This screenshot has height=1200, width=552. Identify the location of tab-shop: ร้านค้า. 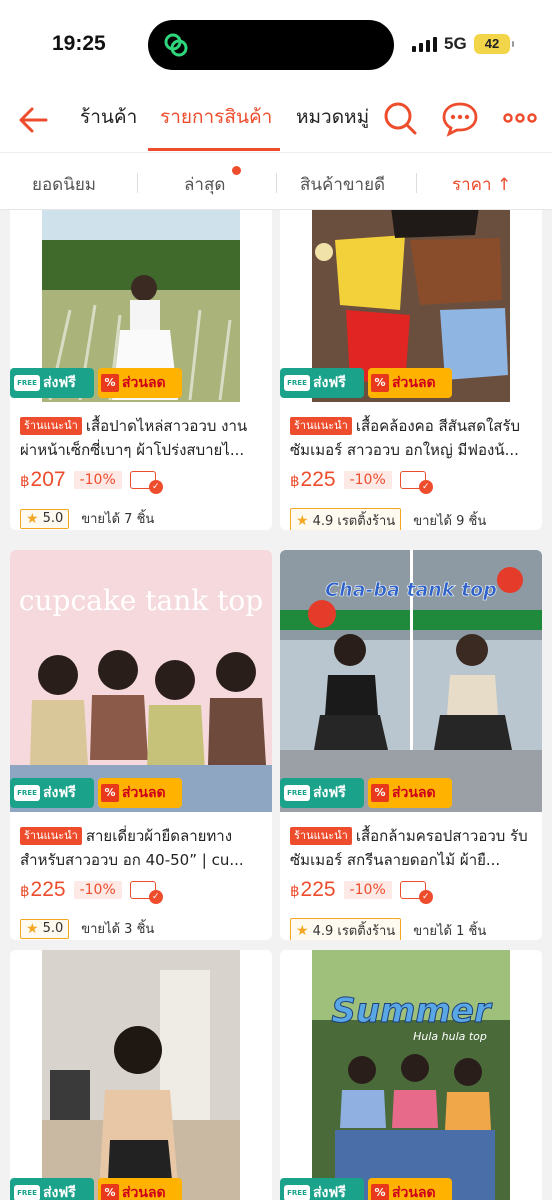
(108, 117).